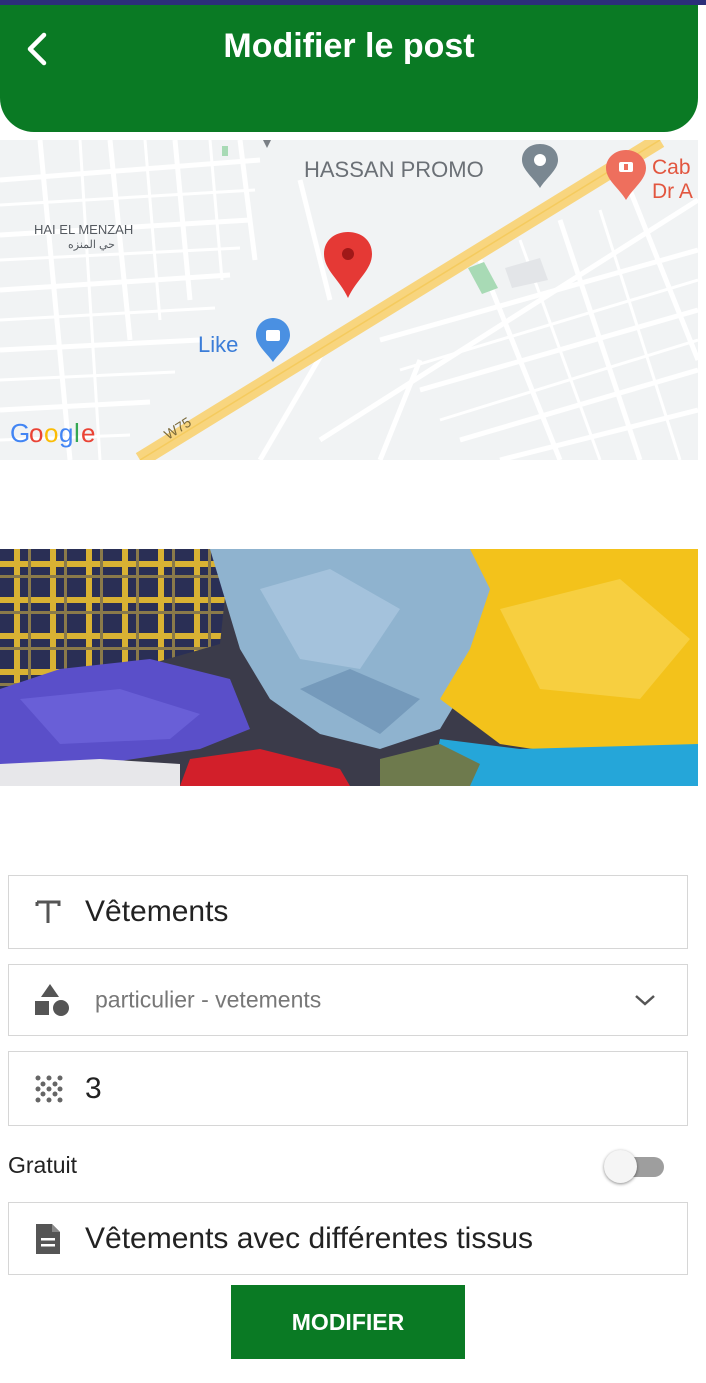  I want to click on grain-dots-icon, so click(49, 1088).